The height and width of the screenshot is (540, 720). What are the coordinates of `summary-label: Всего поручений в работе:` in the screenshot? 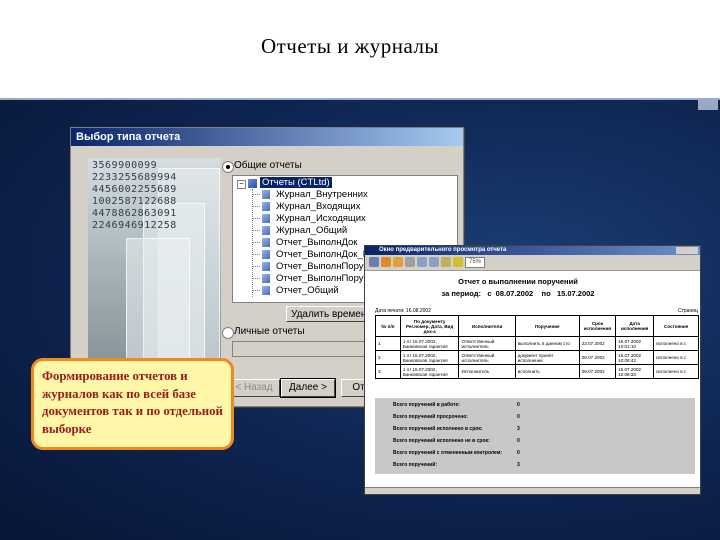 It's located at (426, 405).